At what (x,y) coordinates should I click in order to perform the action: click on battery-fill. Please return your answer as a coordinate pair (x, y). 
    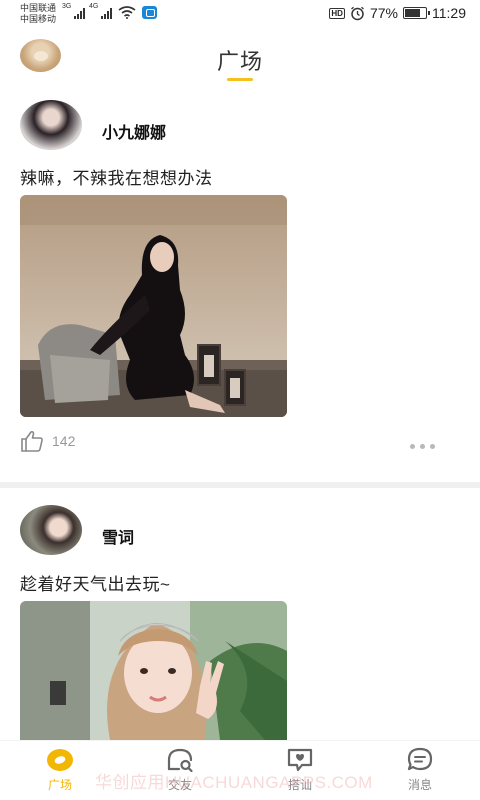
    Looking at the image, I should click on (412, 13).